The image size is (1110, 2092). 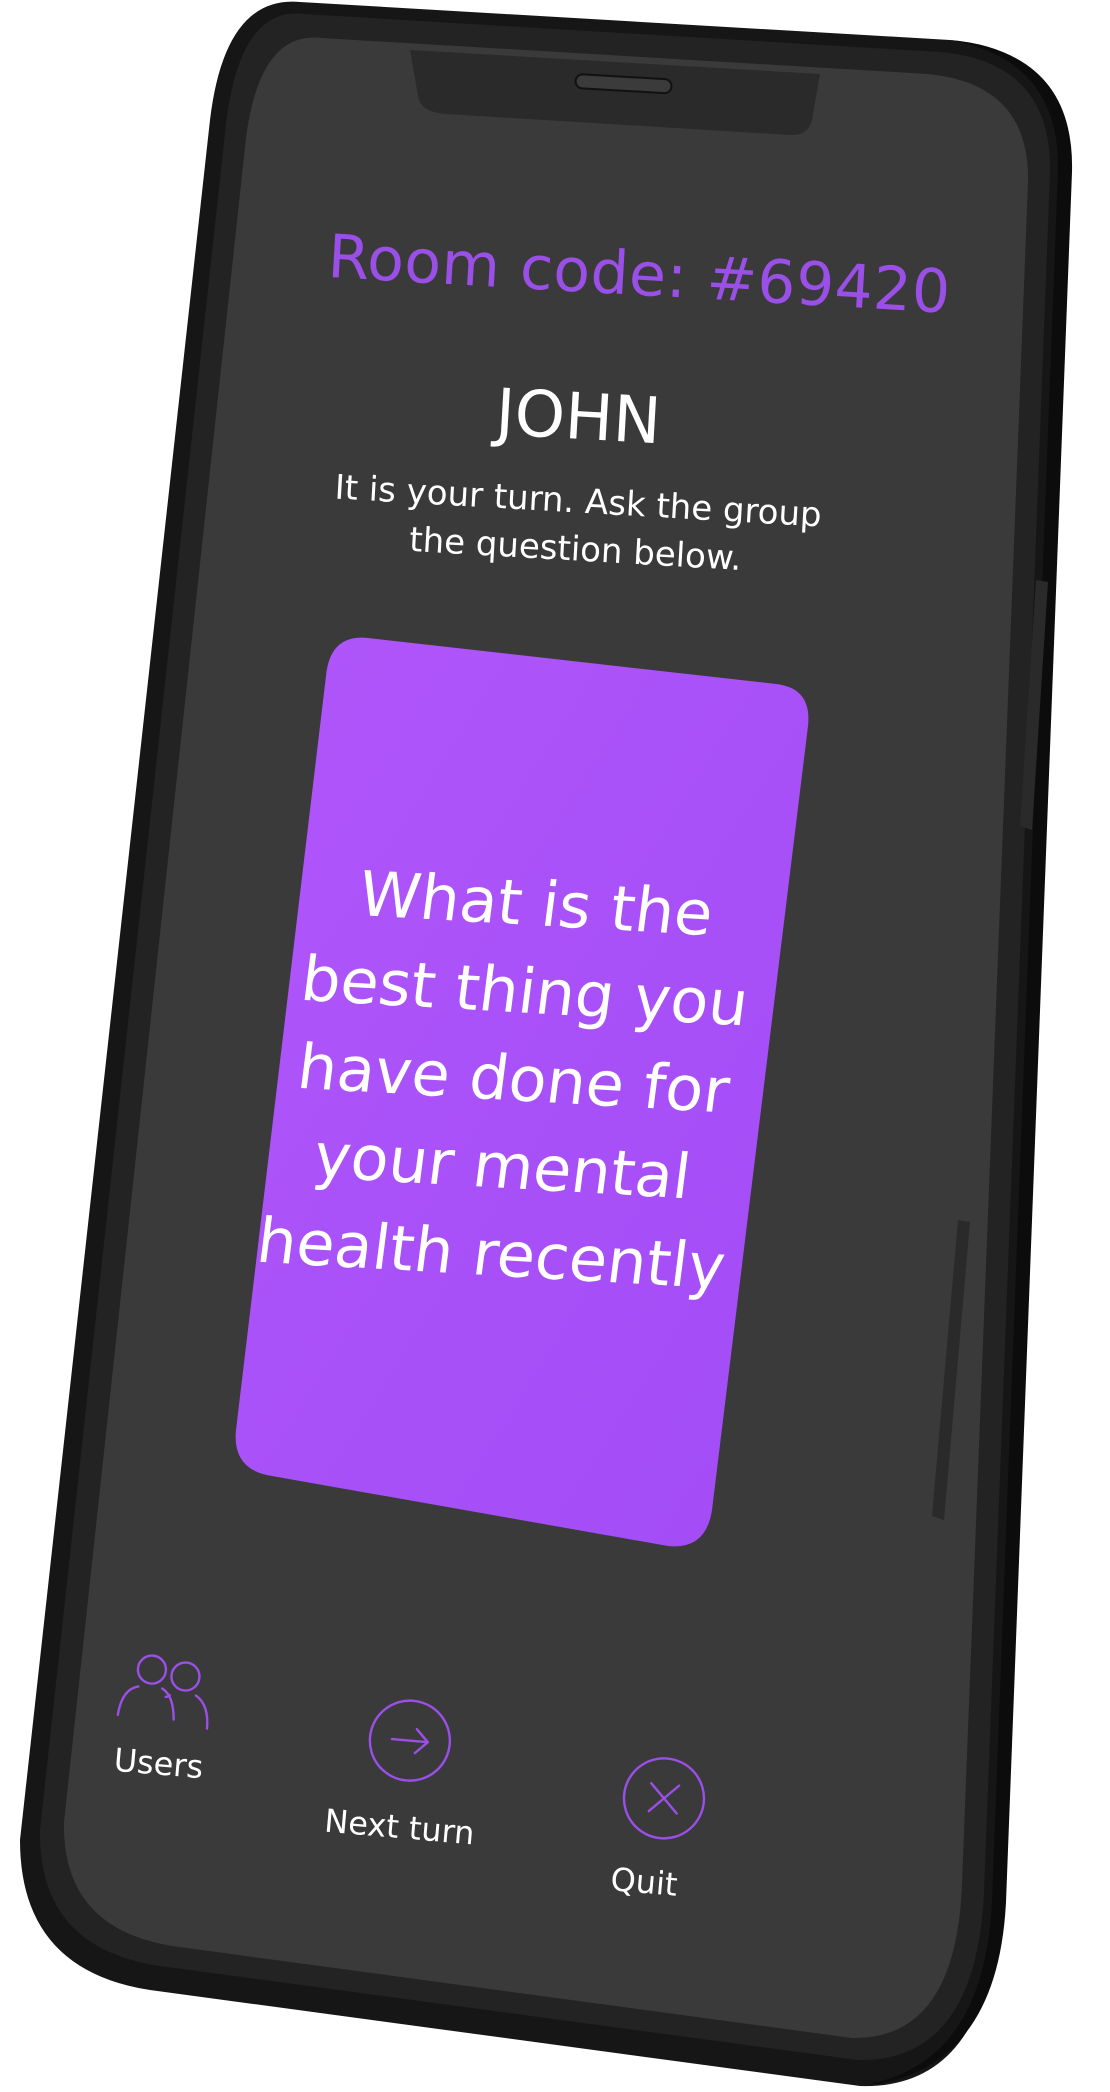 I want to click on users-label: Users, so click(x=158, y=1763).